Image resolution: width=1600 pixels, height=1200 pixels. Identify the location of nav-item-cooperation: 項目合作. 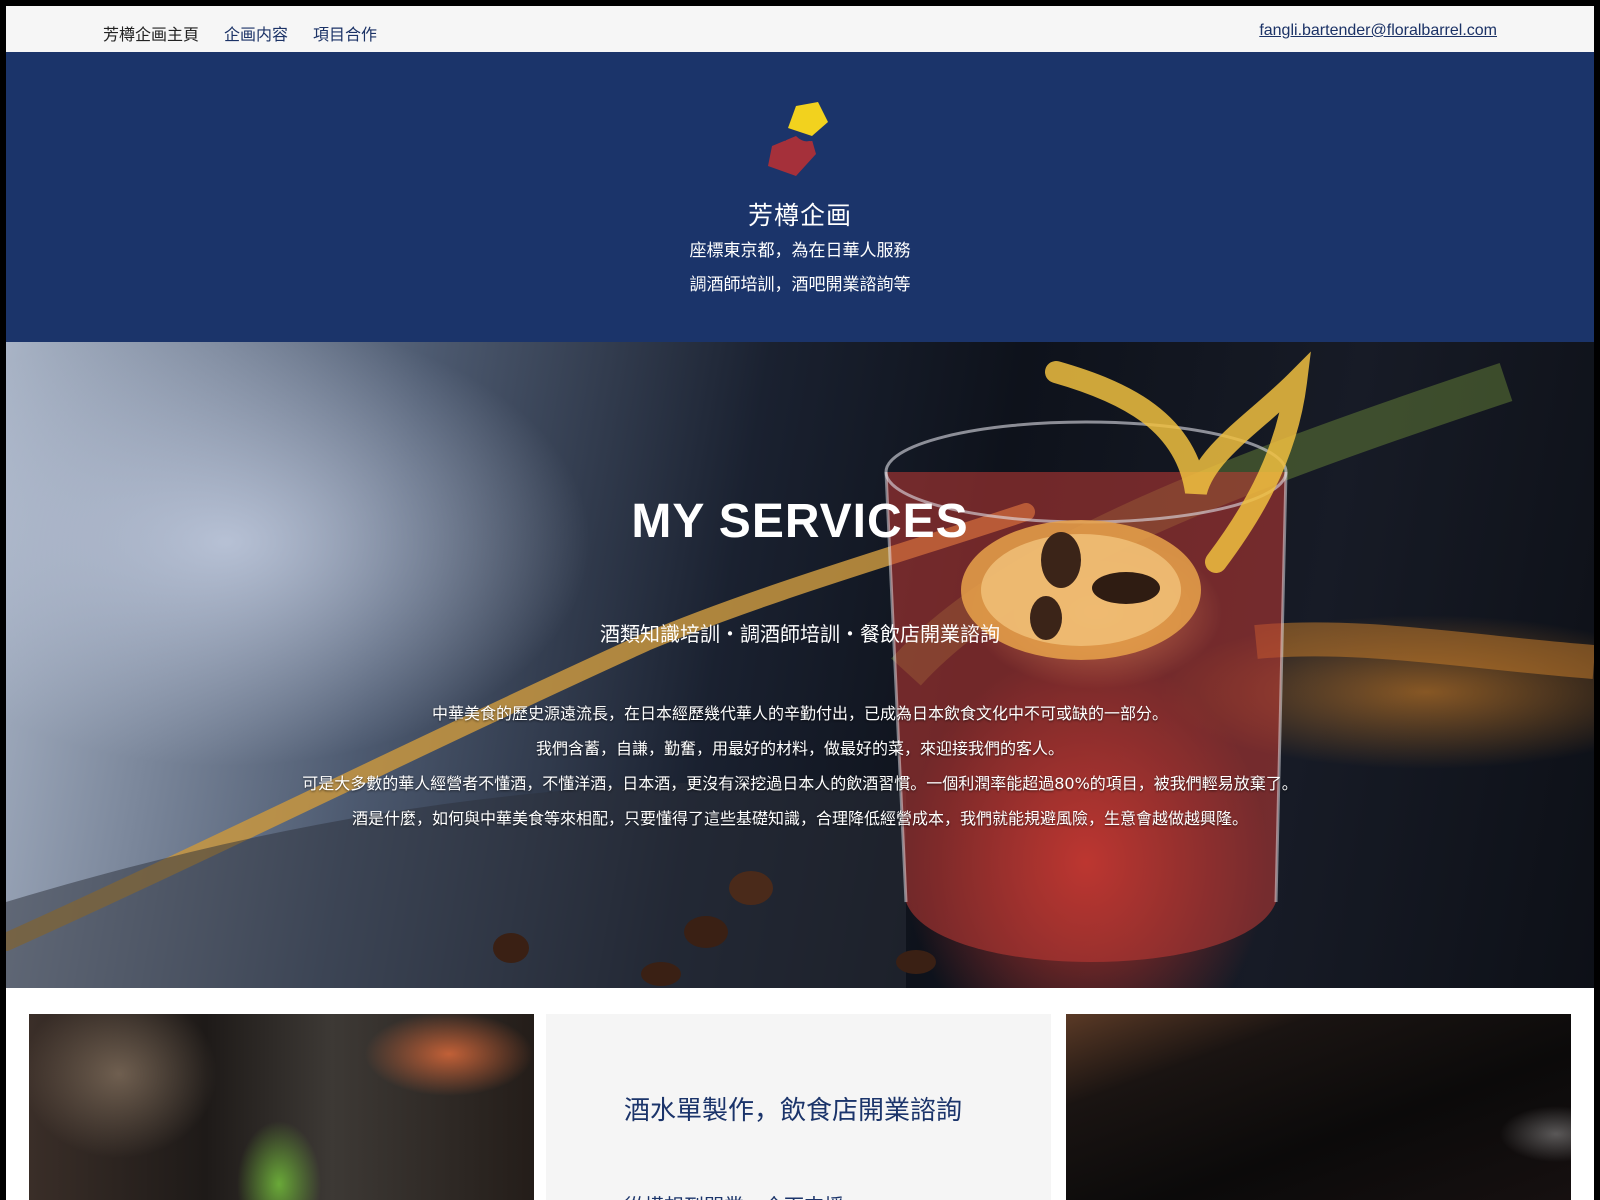
(345, 33).